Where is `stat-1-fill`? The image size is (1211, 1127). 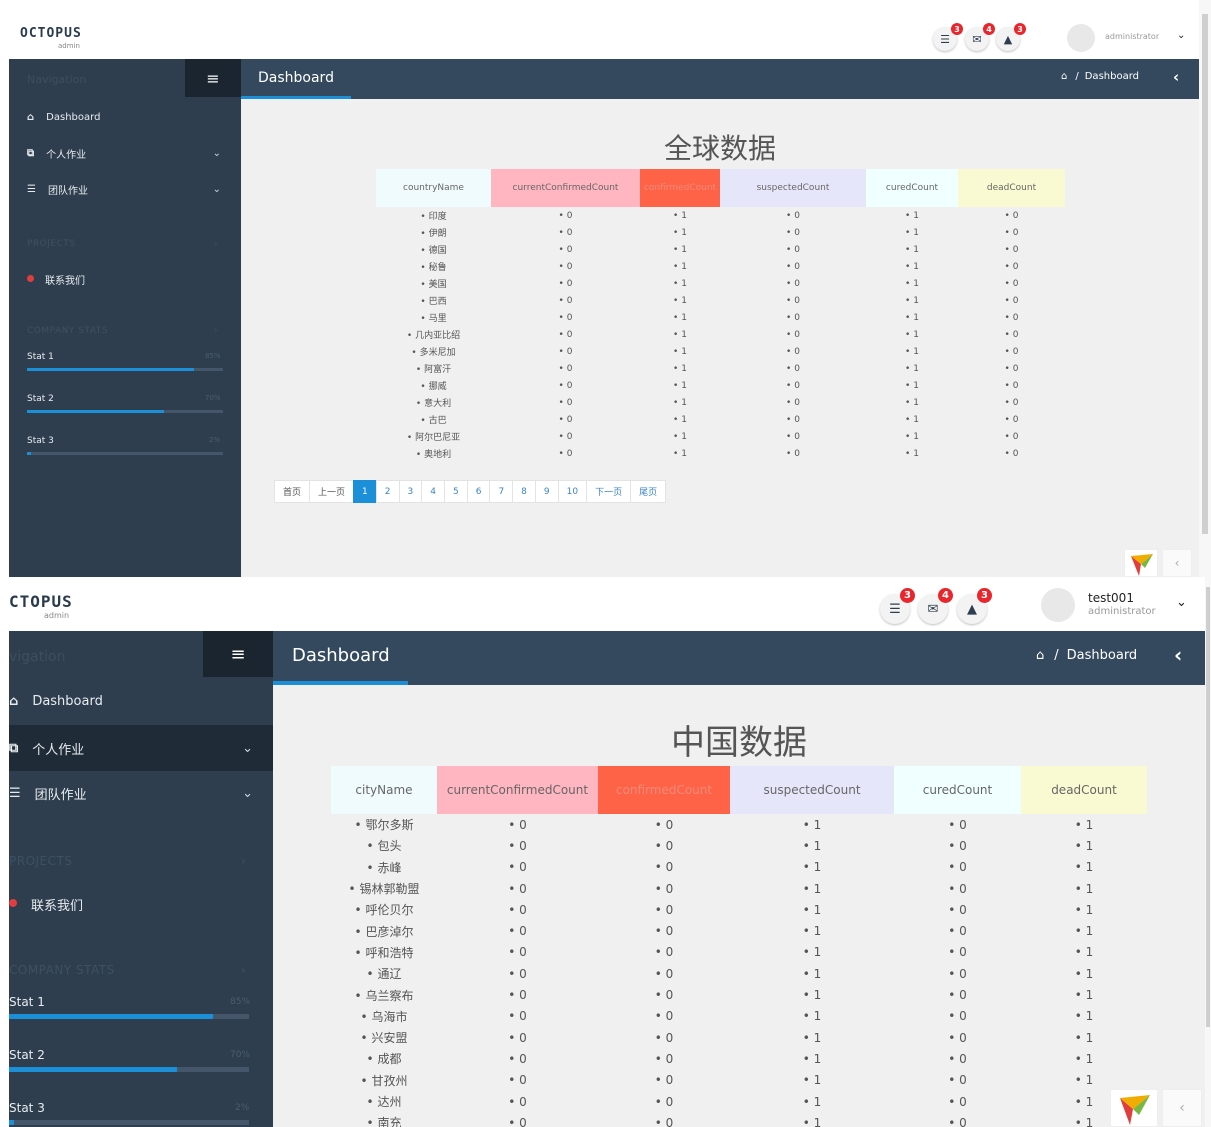 stat-1-fill is located at coordinates (110, 369).